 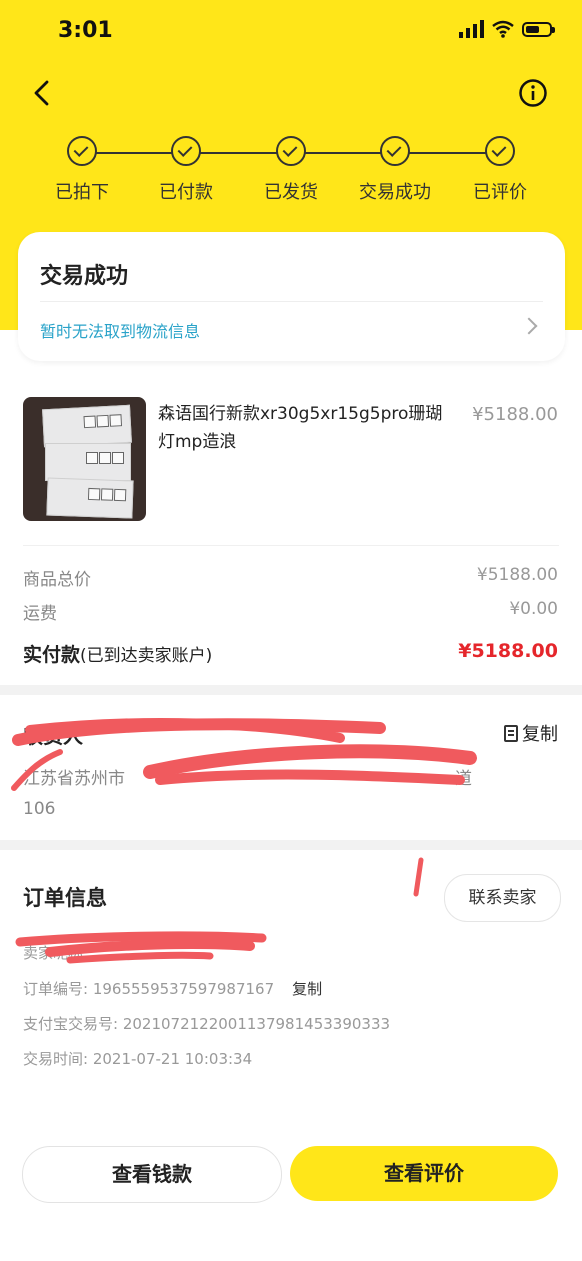 I want to click on goods-total-row: 商品总价 ¥5188.00, so click(x=290, y=577).